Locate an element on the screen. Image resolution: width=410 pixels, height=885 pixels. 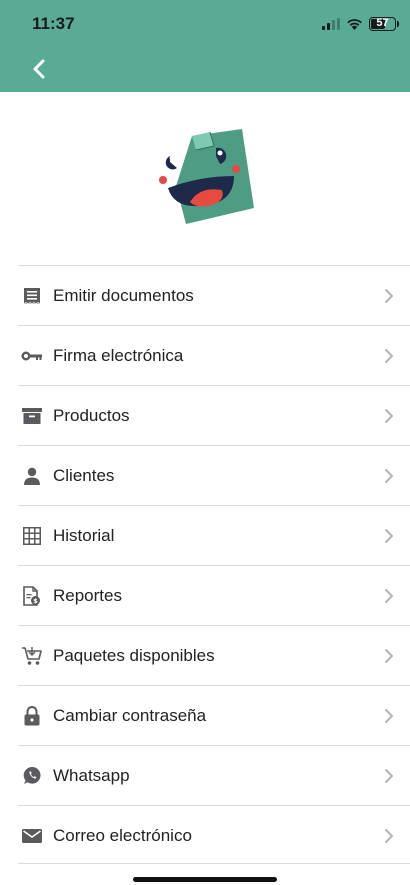
menu-item-paquetes-disponibles: Paquetes disponibles is located at coordinates (214, 655).